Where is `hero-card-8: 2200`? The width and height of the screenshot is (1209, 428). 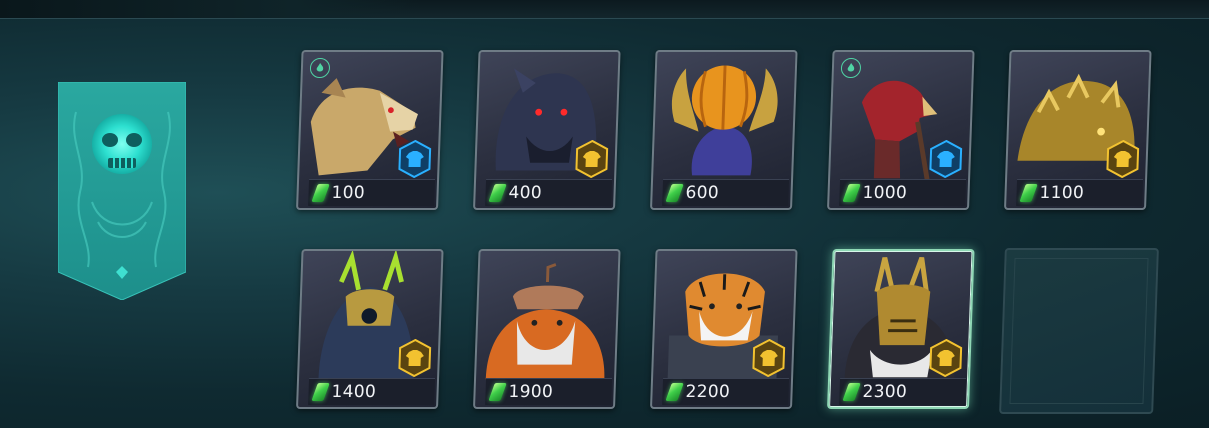
hero-card-8: 2200 is located at coordinates (724, 329).